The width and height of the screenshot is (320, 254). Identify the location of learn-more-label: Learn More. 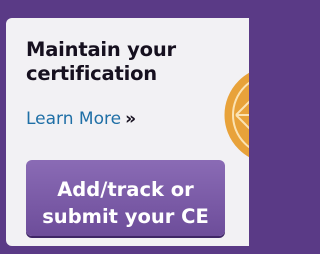
(74, 119).